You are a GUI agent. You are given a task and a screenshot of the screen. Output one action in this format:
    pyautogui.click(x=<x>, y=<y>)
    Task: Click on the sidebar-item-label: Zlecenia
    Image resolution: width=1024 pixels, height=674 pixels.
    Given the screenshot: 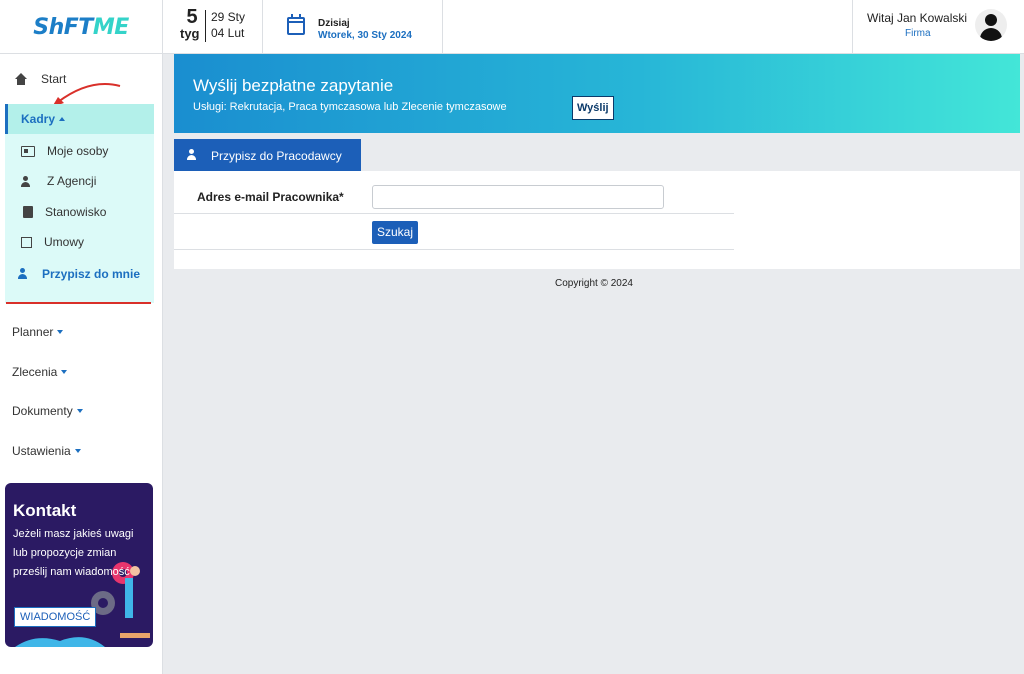 What is the action you would take?
    pyautogui.click(x=35, y=372)
    